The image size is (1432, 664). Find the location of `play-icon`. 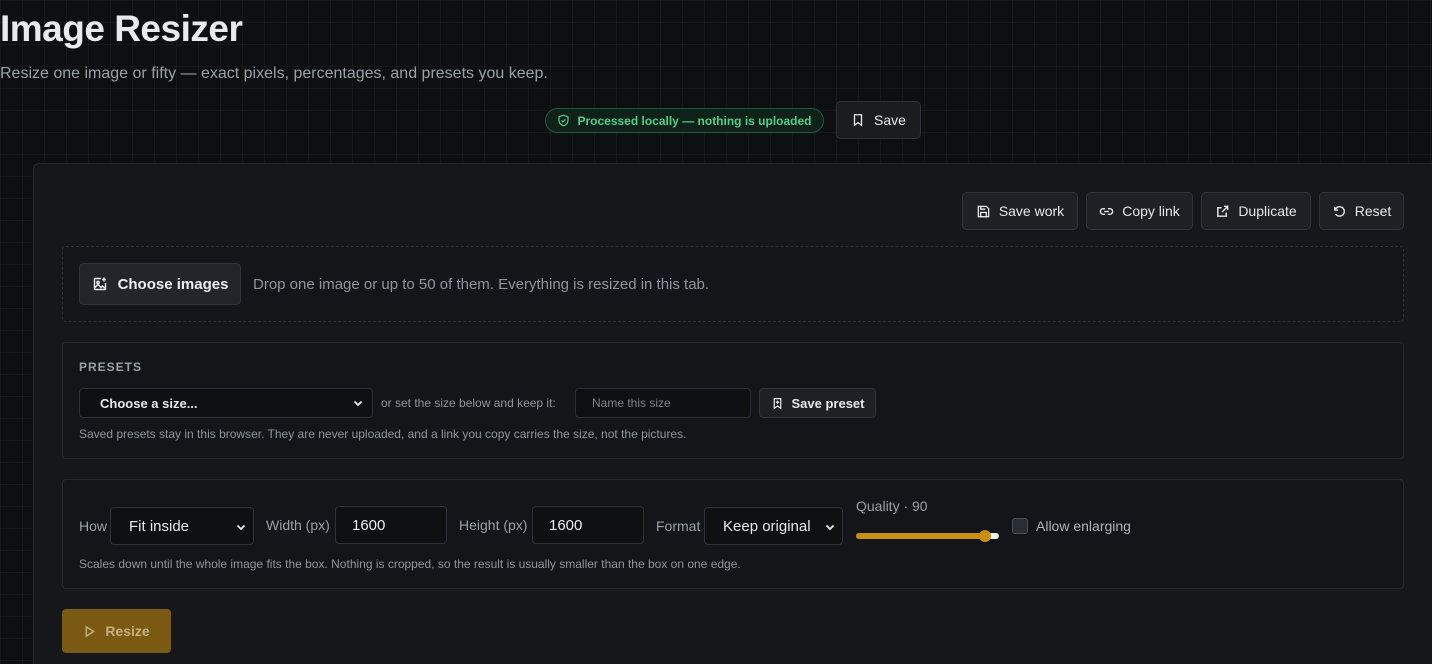

play-icon is located at coordinates (90, 631).